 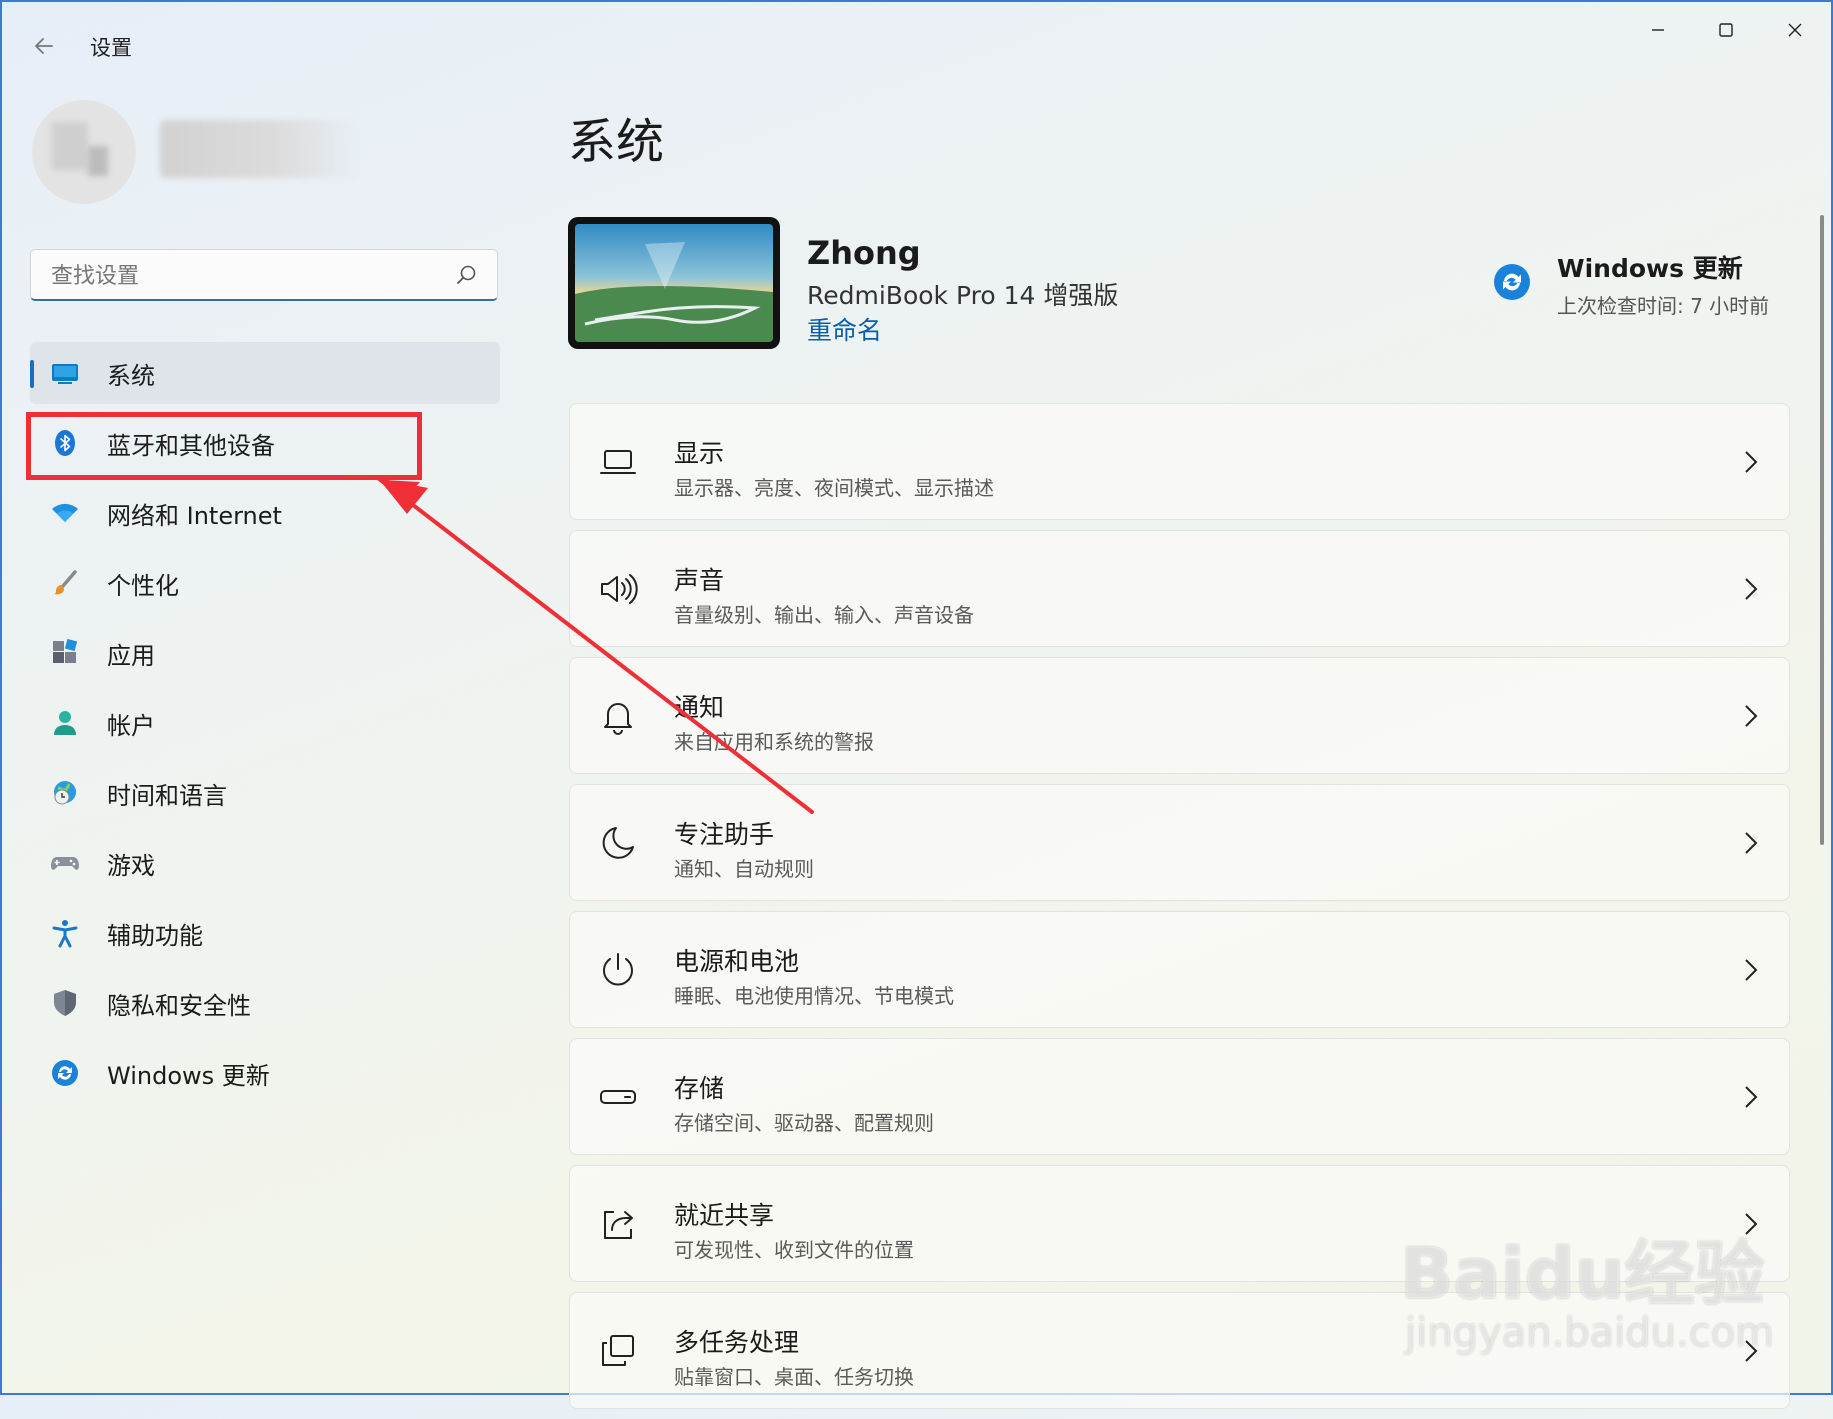 I want to click on shield-icon, so click(x=65, y=1003).